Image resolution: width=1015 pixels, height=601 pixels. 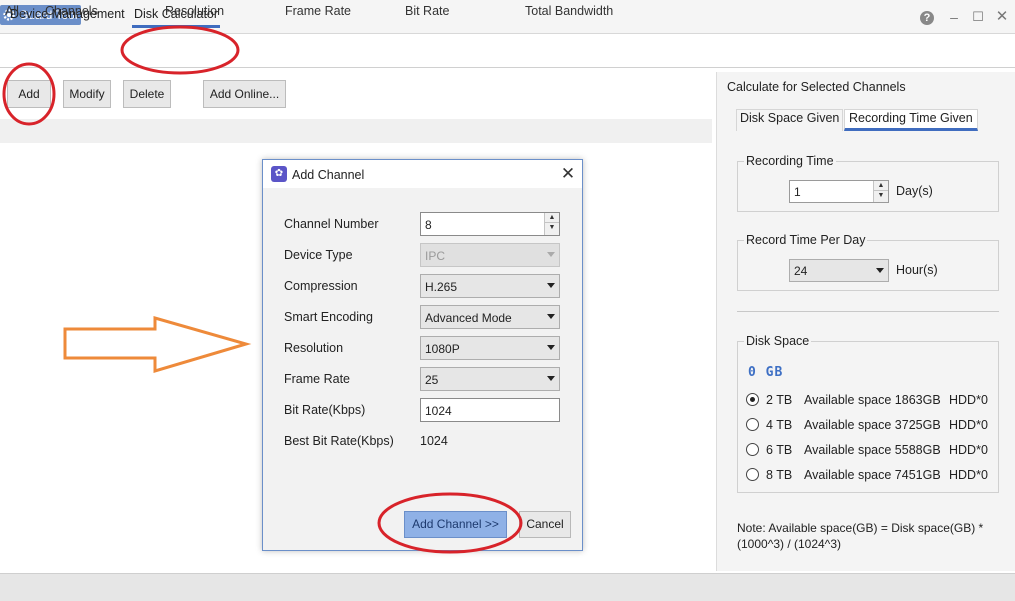 I want to click on smart-encoding-label: Smart Encoding, so click(x=328, y=317).